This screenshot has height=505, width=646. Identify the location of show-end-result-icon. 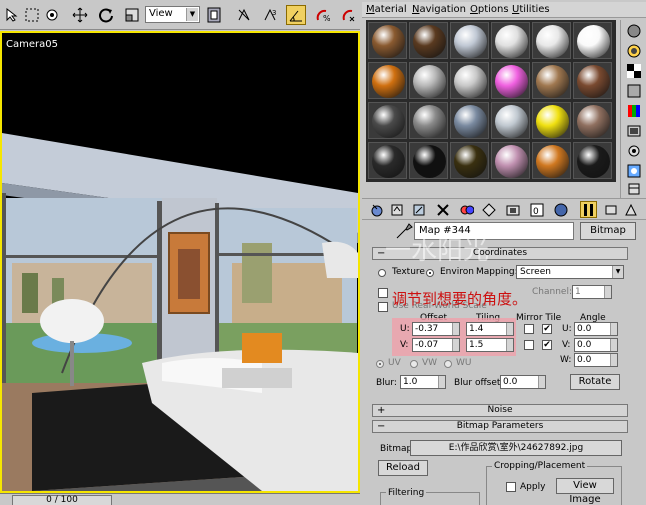
(560, 209).